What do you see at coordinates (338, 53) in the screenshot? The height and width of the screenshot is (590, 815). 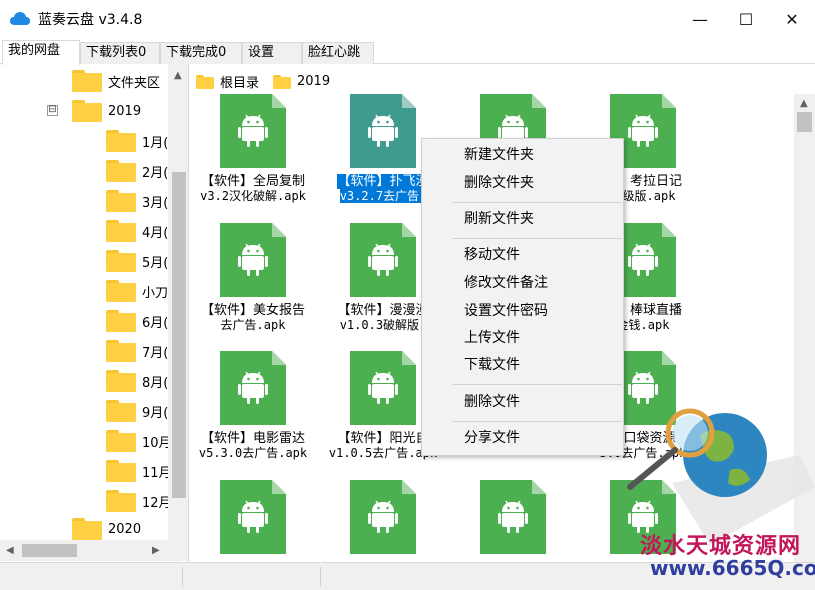 I see `tab-blush: 脸红心跳` at bounding box center [338, 53].